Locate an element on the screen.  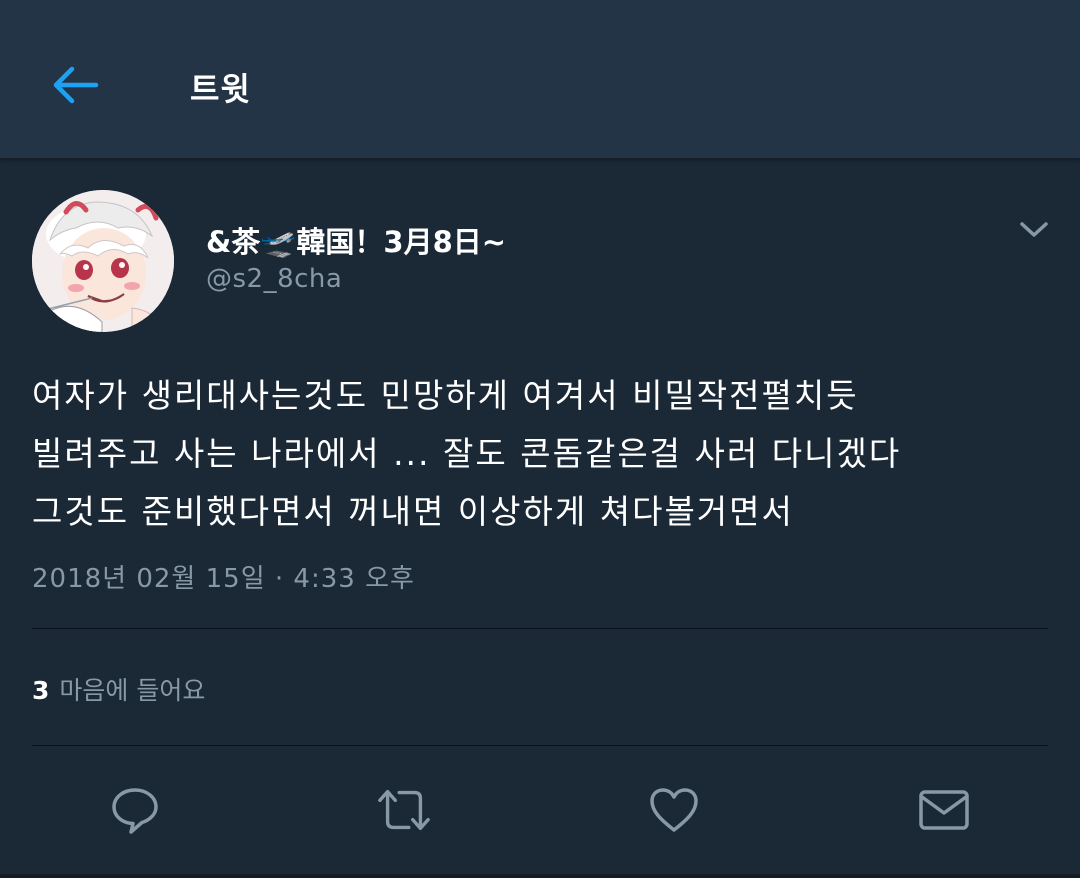
envelope-icon is located at coordinates (944, 810).